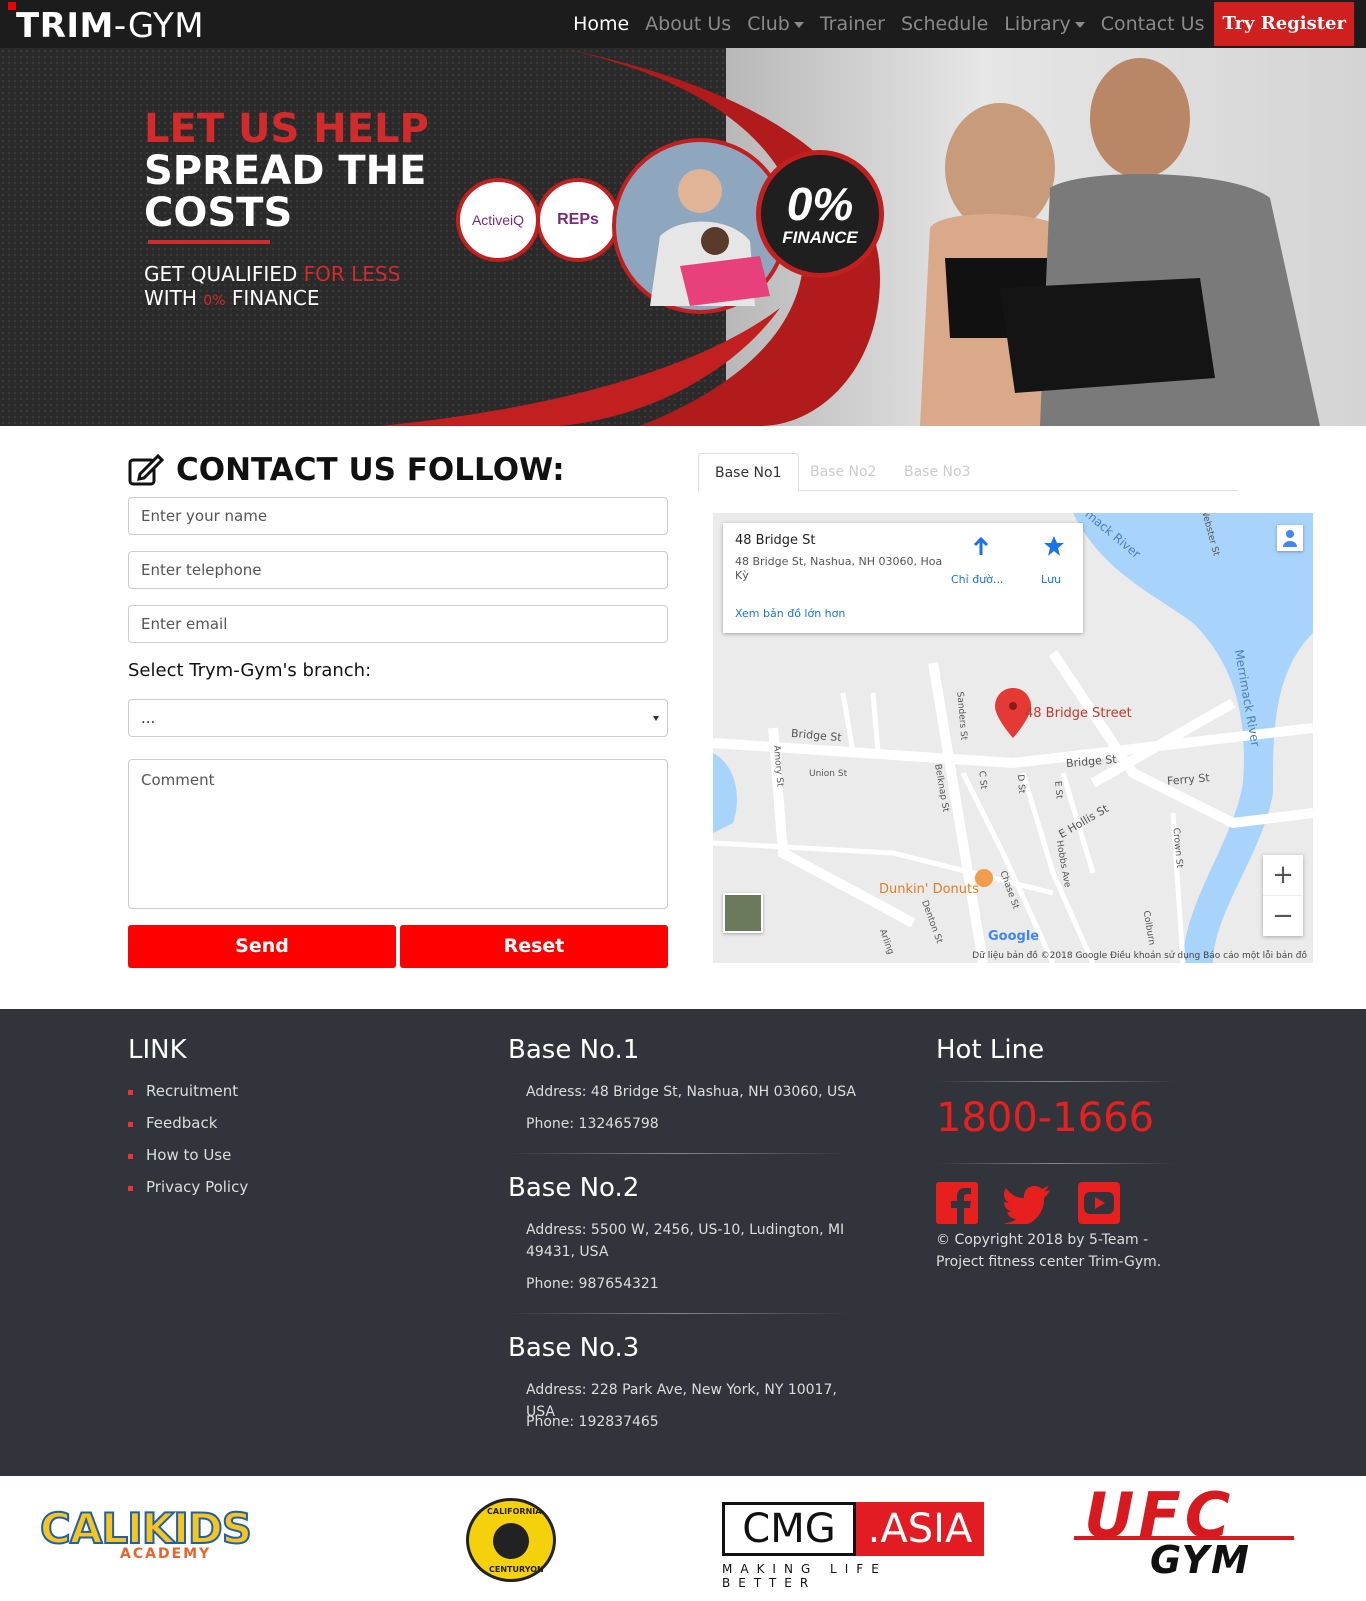 The width and height of the screenshot is (1366, 1601). Describe the element at coordinates (601, 24) in the screenshot. I see `nav-item-home: Home` at that location.